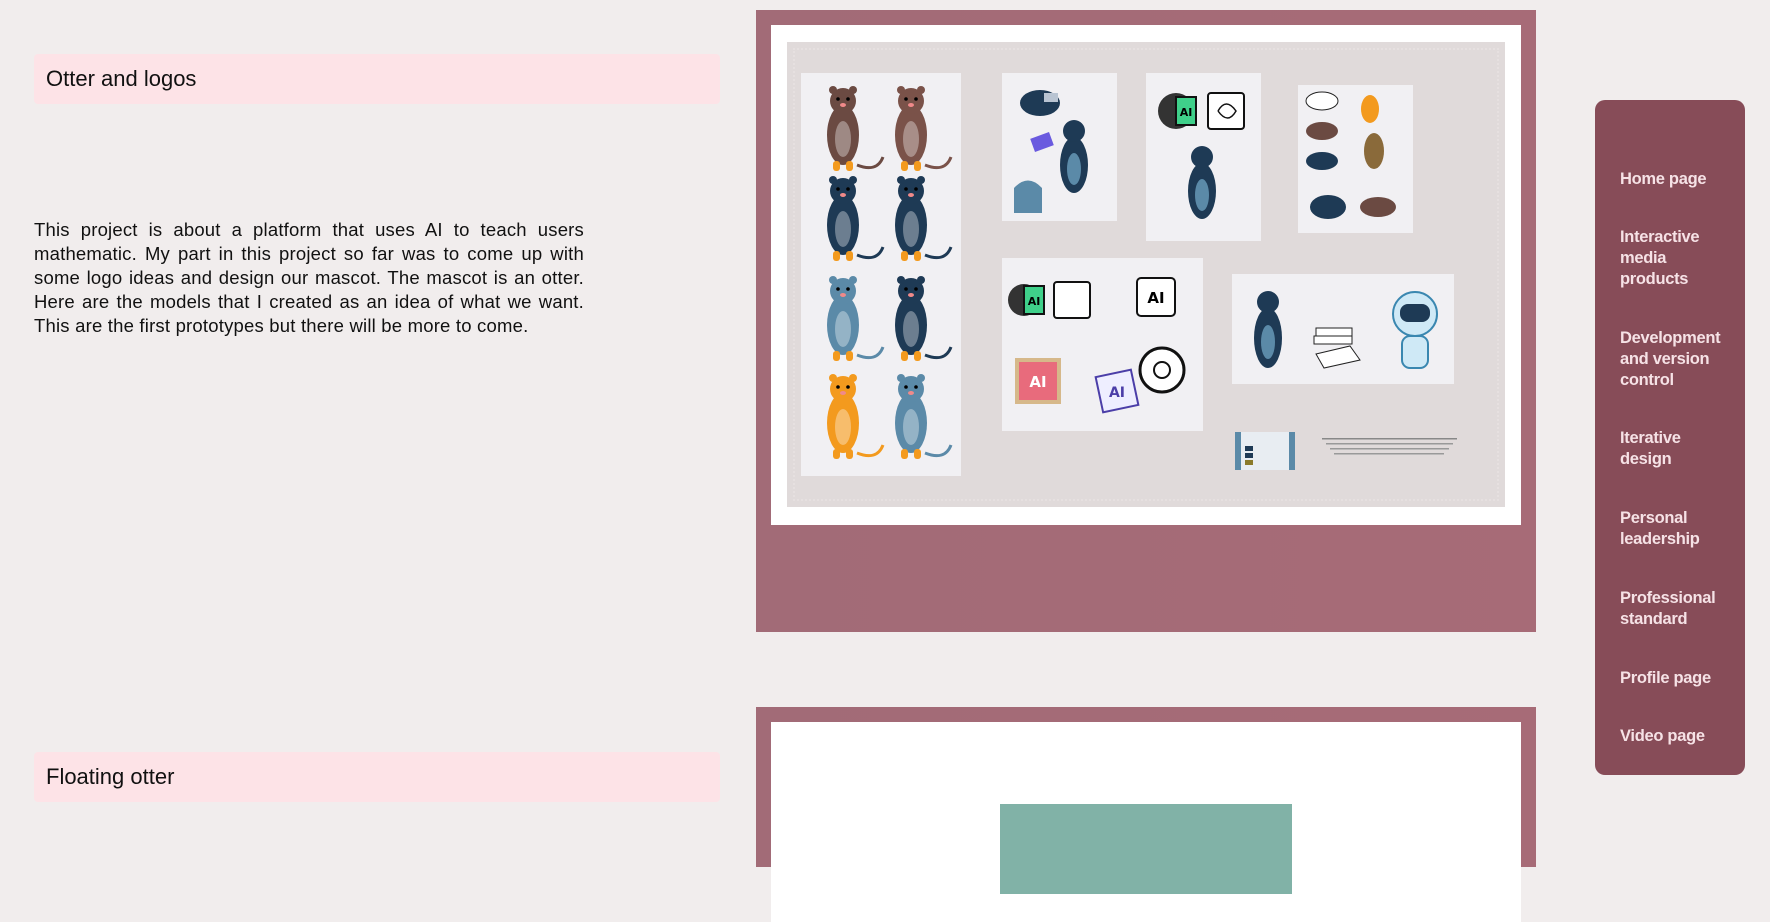  What do you see at coordinates (1146, 849) in the screenshot?
I see `floating-otter-preview-block` at bounding box center [1146, 849].